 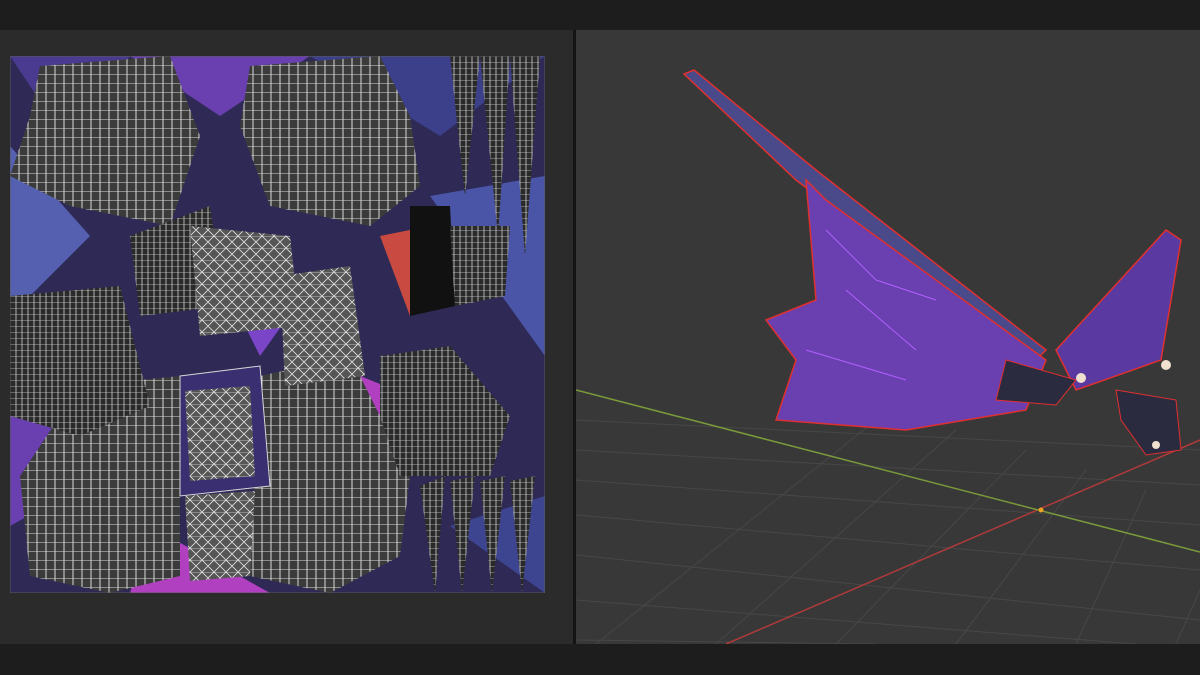 I want to click on world-origin-icon, so click(x=1041, y=510).